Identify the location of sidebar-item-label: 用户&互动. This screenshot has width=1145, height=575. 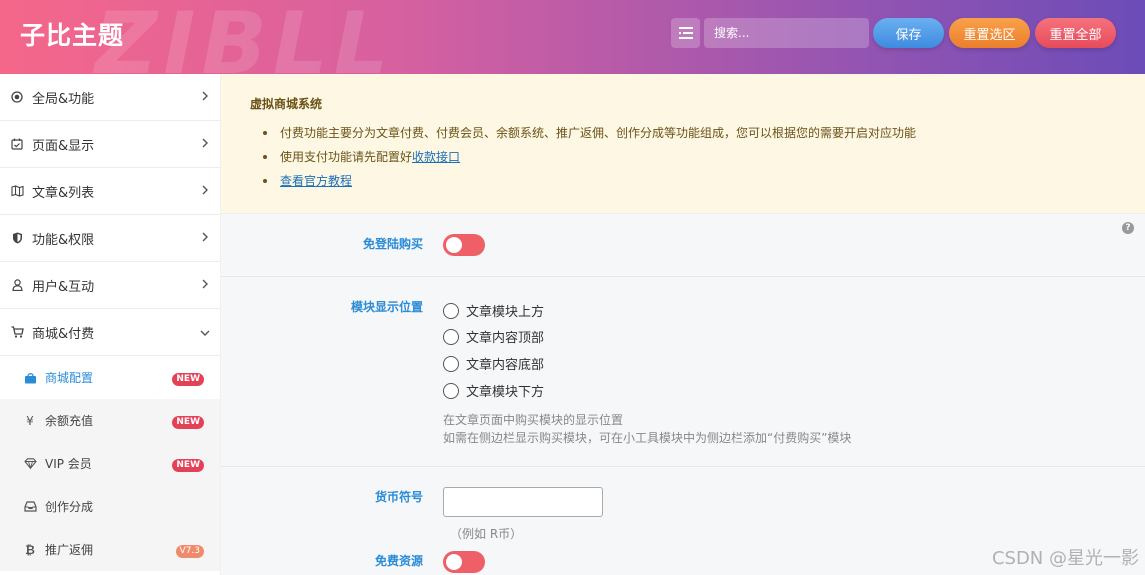
(63, 287).